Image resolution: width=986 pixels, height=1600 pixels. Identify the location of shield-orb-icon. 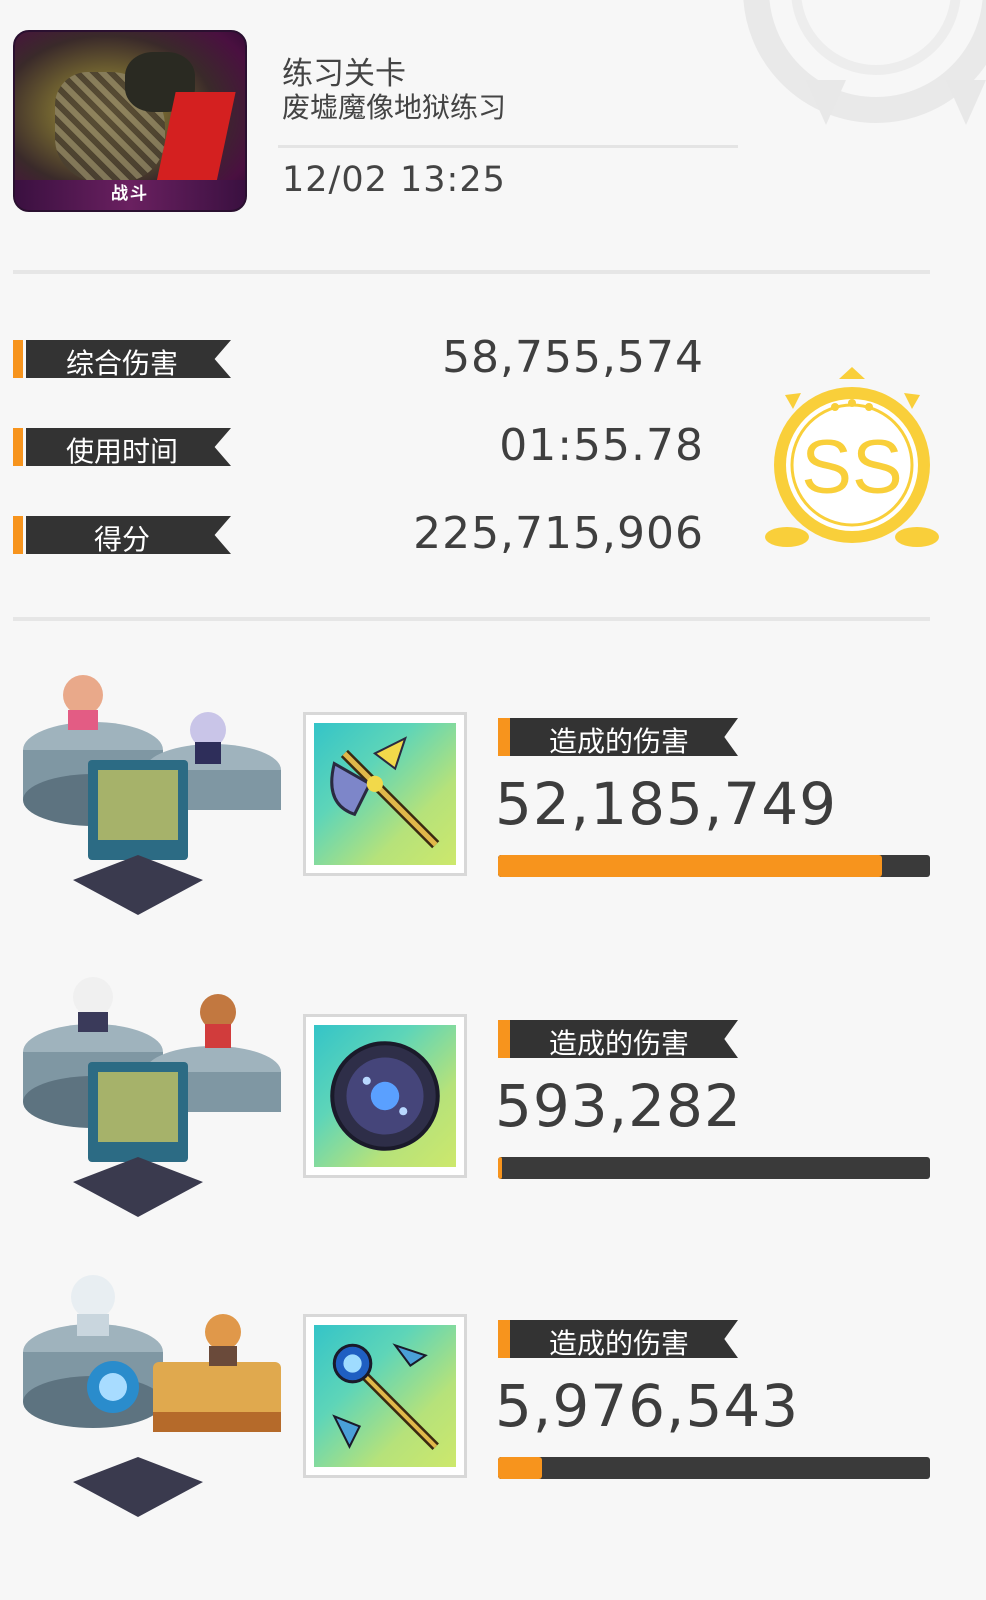
(385, 1096).